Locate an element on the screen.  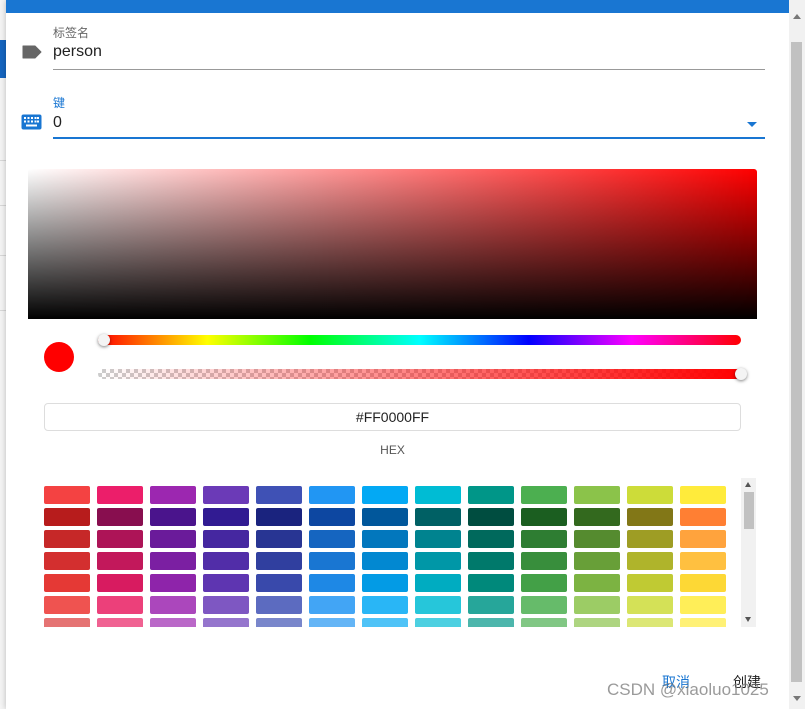
alpha-slider-handle is located at coordinates (741, 374).